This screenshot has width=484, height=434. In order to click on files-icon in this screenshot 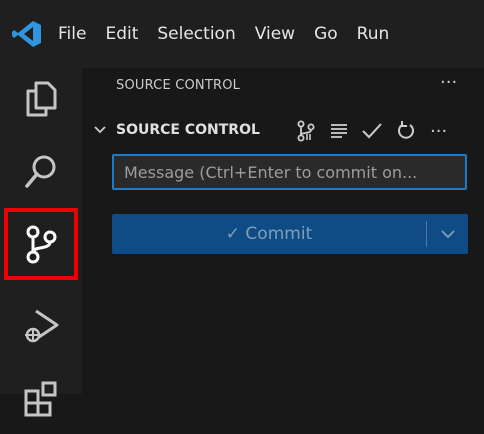, I will do `click(41, 99)`.